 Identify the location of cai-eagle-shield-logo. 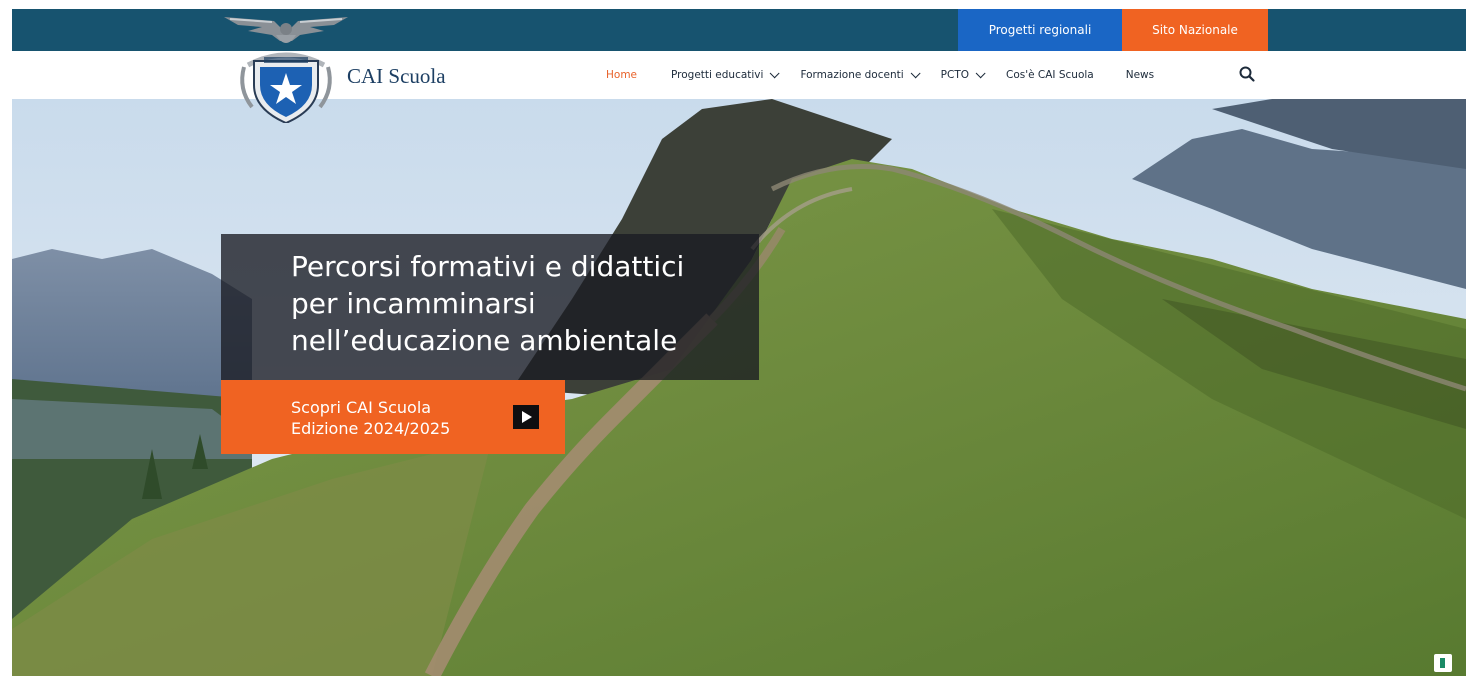
(286, 67).